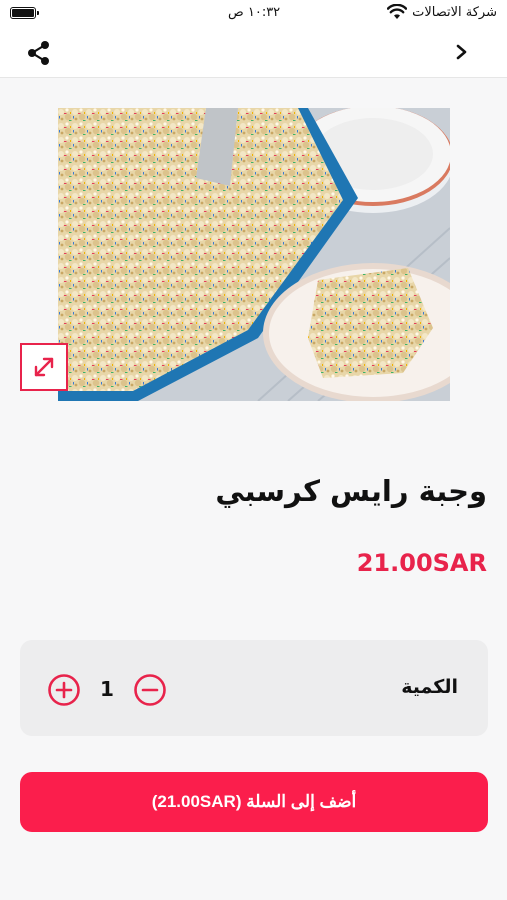  What do you see at coordinates (254, 688) in the screenshot?
I see `quantity-stepper: الكمية 1` at bounding box center [254, 688].